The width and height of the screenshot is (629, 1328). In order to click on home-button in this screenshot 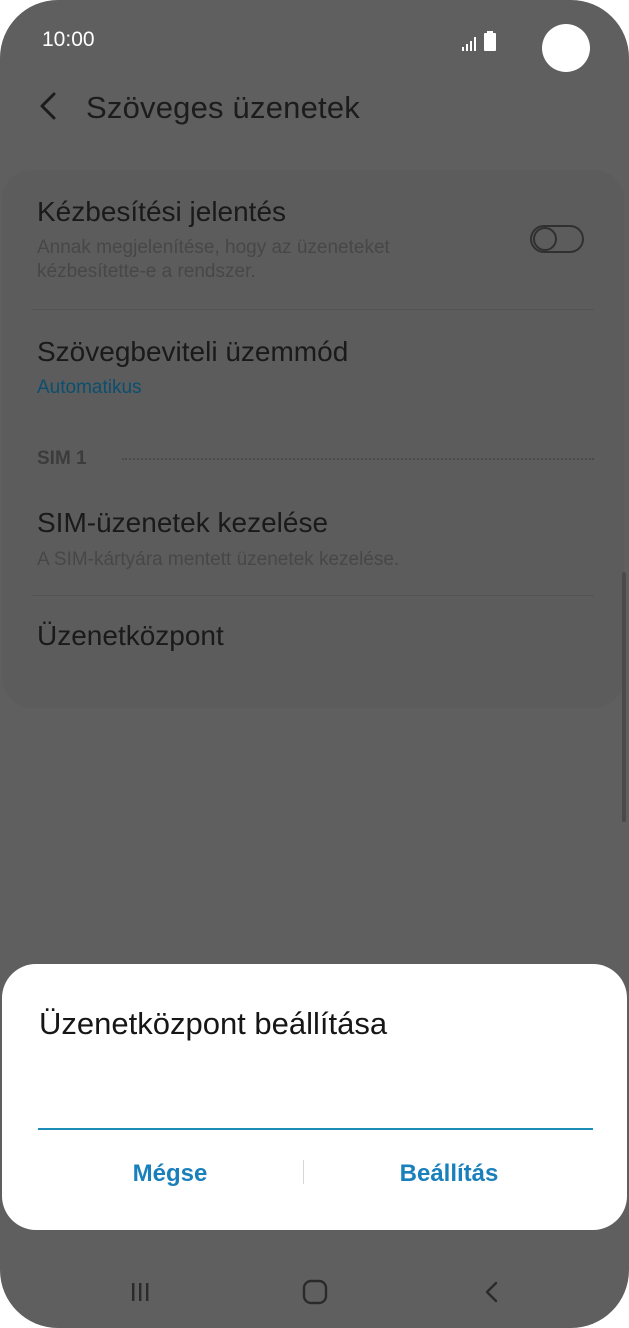, I will do `click(315, 1294)`.